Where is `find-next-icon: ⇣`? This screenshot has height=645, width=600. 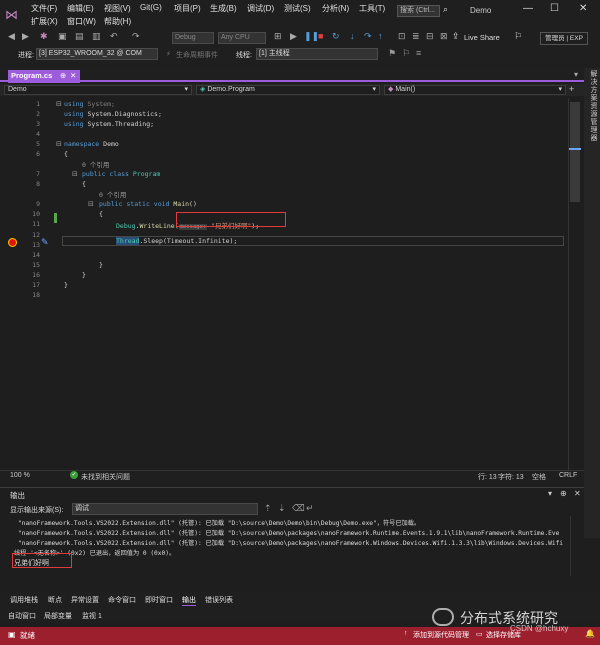
find-next-icon: ⇣ is located at coordinates (282, 508).